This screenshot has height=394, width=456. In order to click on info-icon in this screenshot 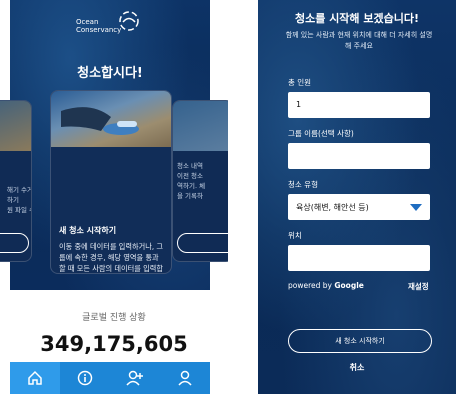, I will do `click(85, 378)`.